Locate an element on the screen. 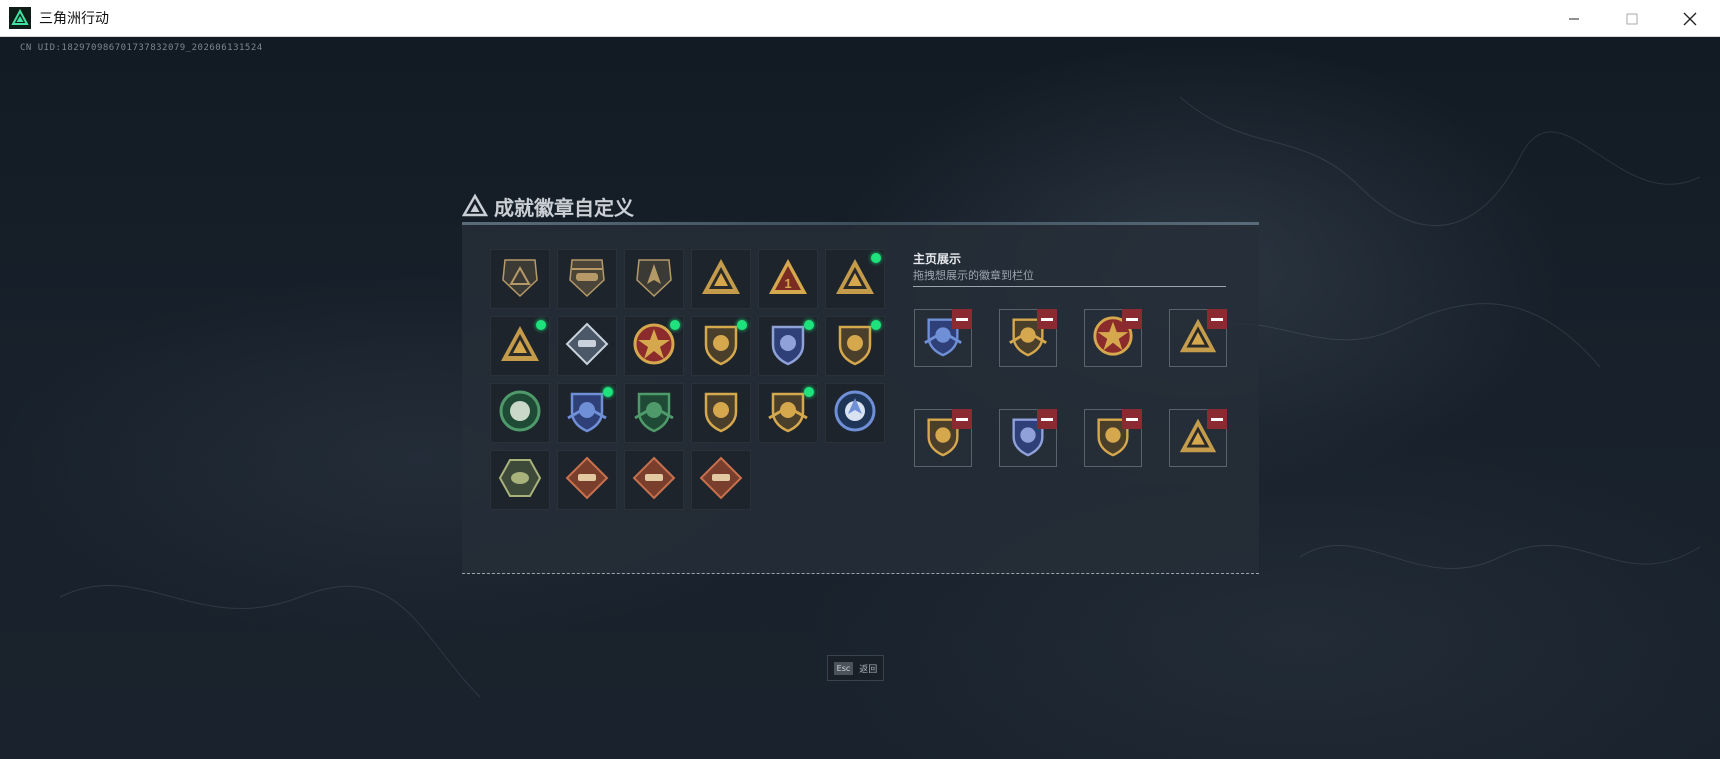 Image resolution: width=1720 pixels, height=759 pixels. star-medal-emblem-icon is located at coordinates (654, 346).